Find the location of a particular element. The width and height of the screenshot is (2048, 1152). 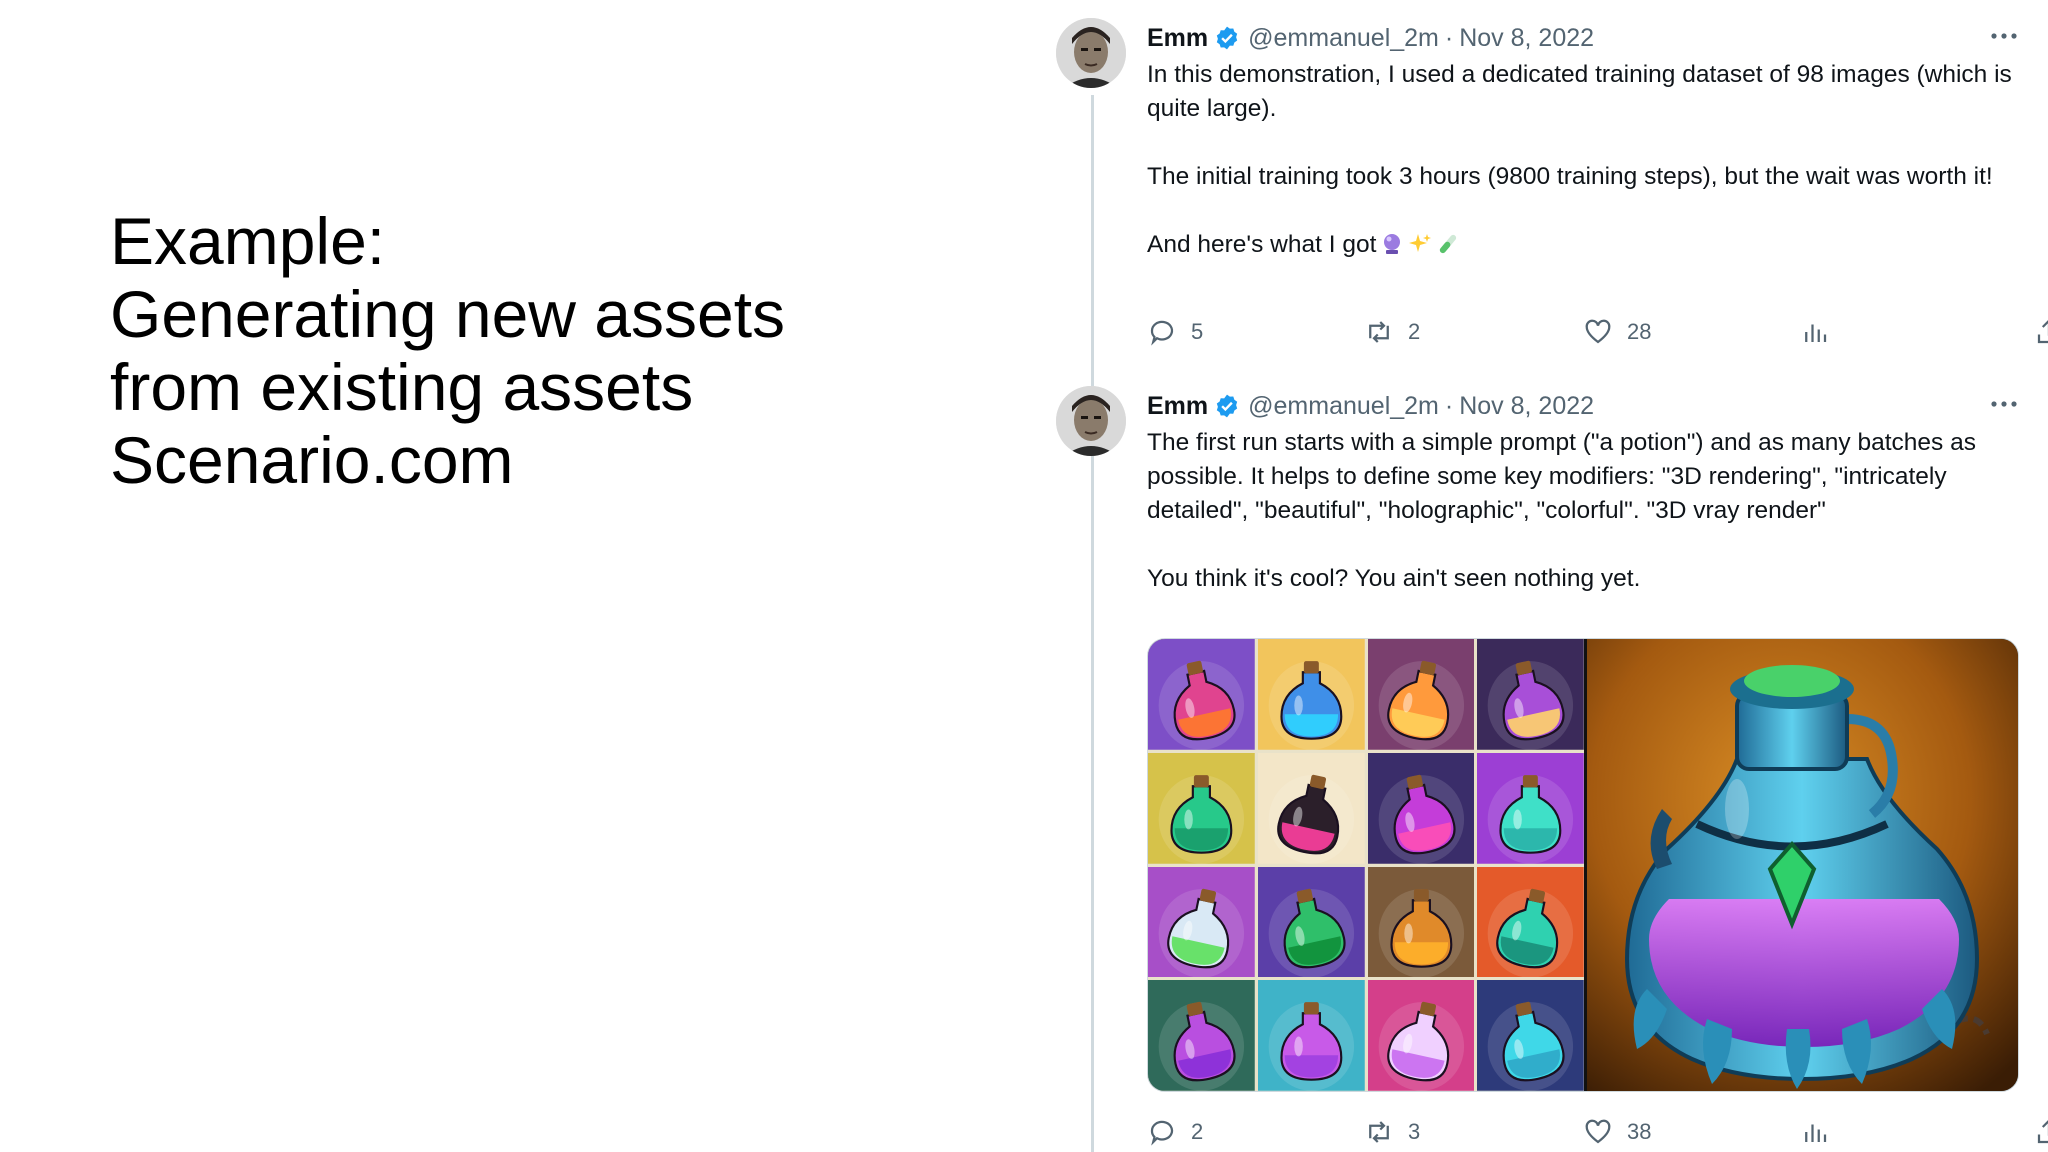

title-line: from existing assets is located at coordinates (402, 387).